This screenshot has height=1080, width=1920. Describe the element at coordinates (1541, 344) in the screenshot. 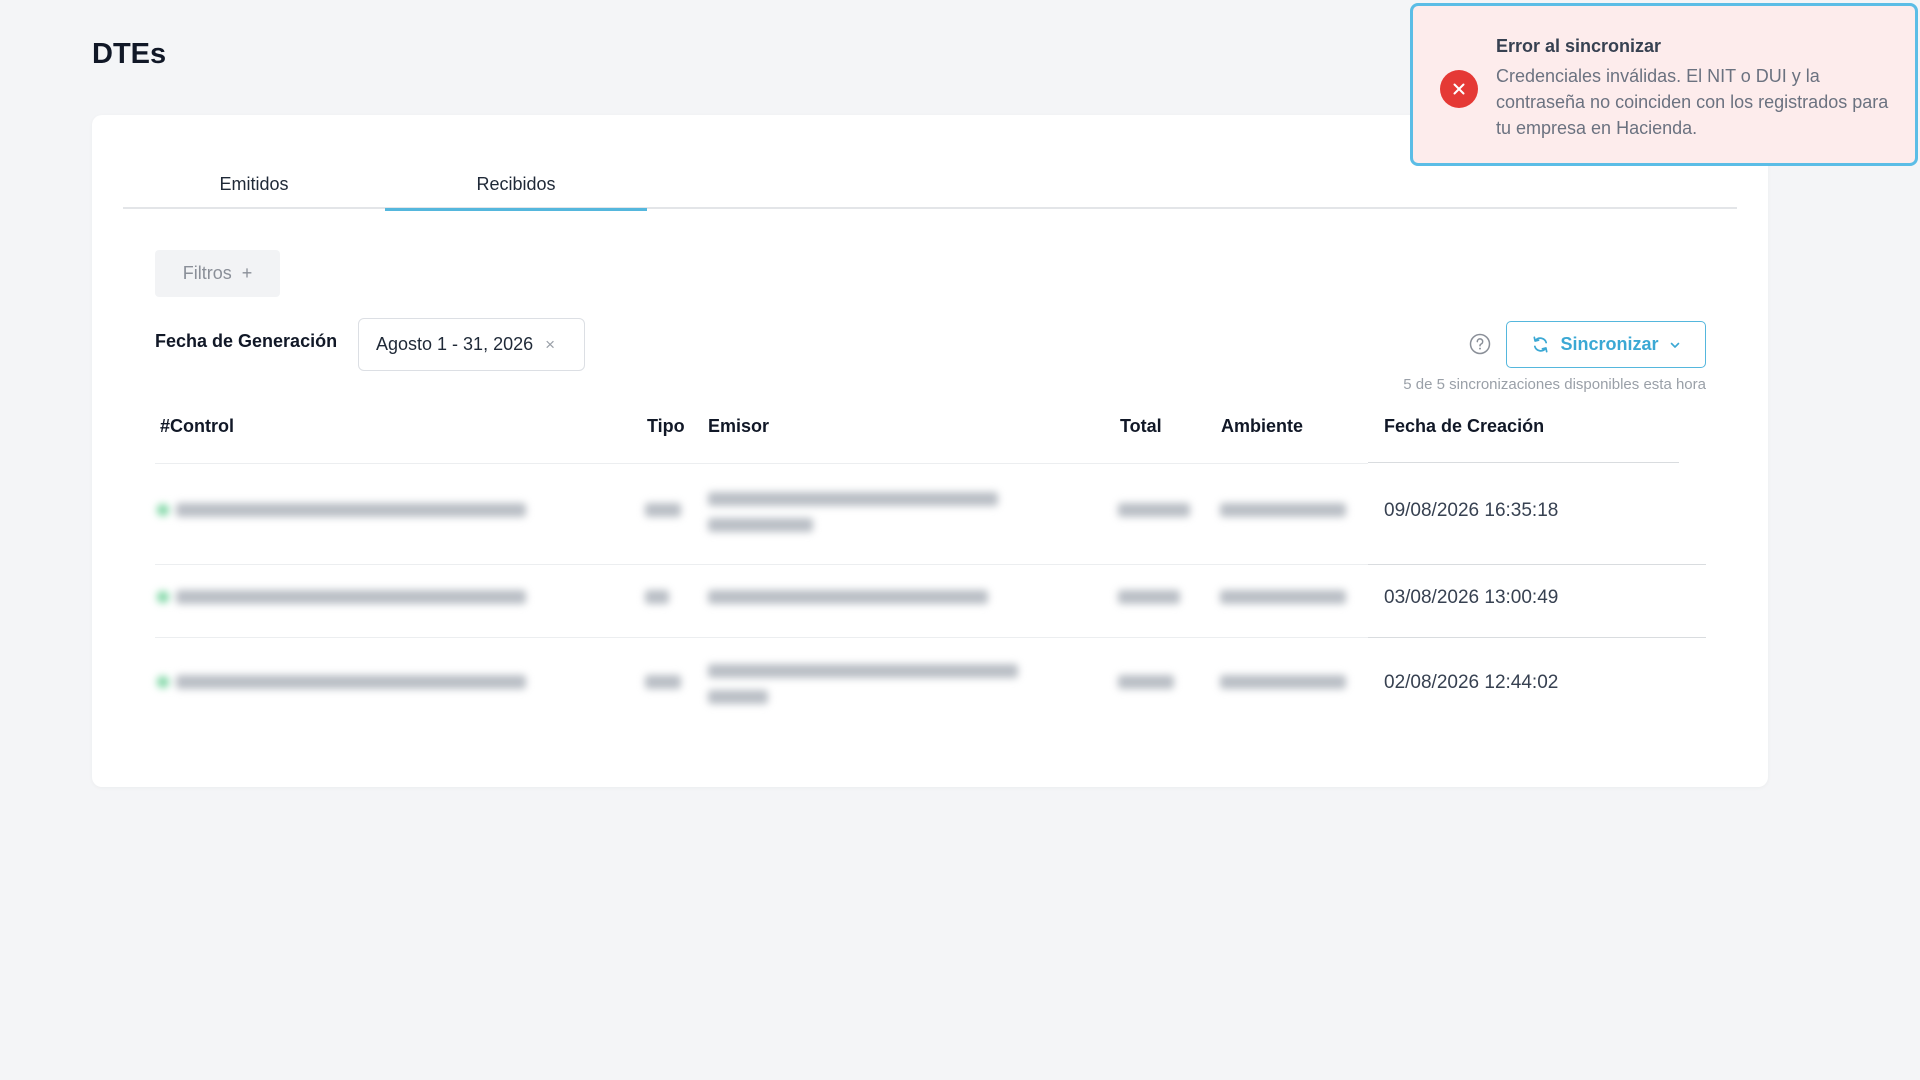

I see `refresh-icon` at that location.